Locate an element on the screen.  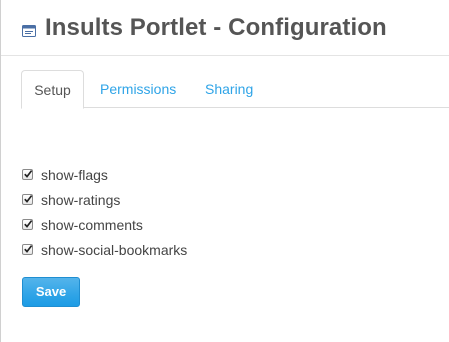
config-tabs: Setup Permissions Sharing is located at coordinates (235, 89).